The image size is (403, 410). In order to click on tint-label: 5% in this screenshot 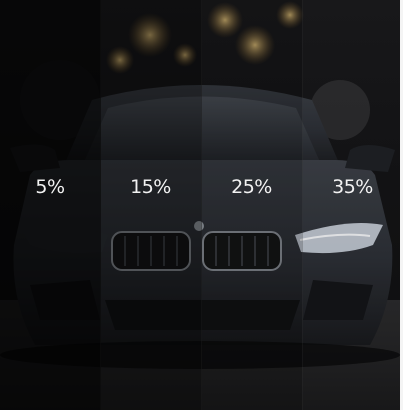, I will do `click(50, 187)`.